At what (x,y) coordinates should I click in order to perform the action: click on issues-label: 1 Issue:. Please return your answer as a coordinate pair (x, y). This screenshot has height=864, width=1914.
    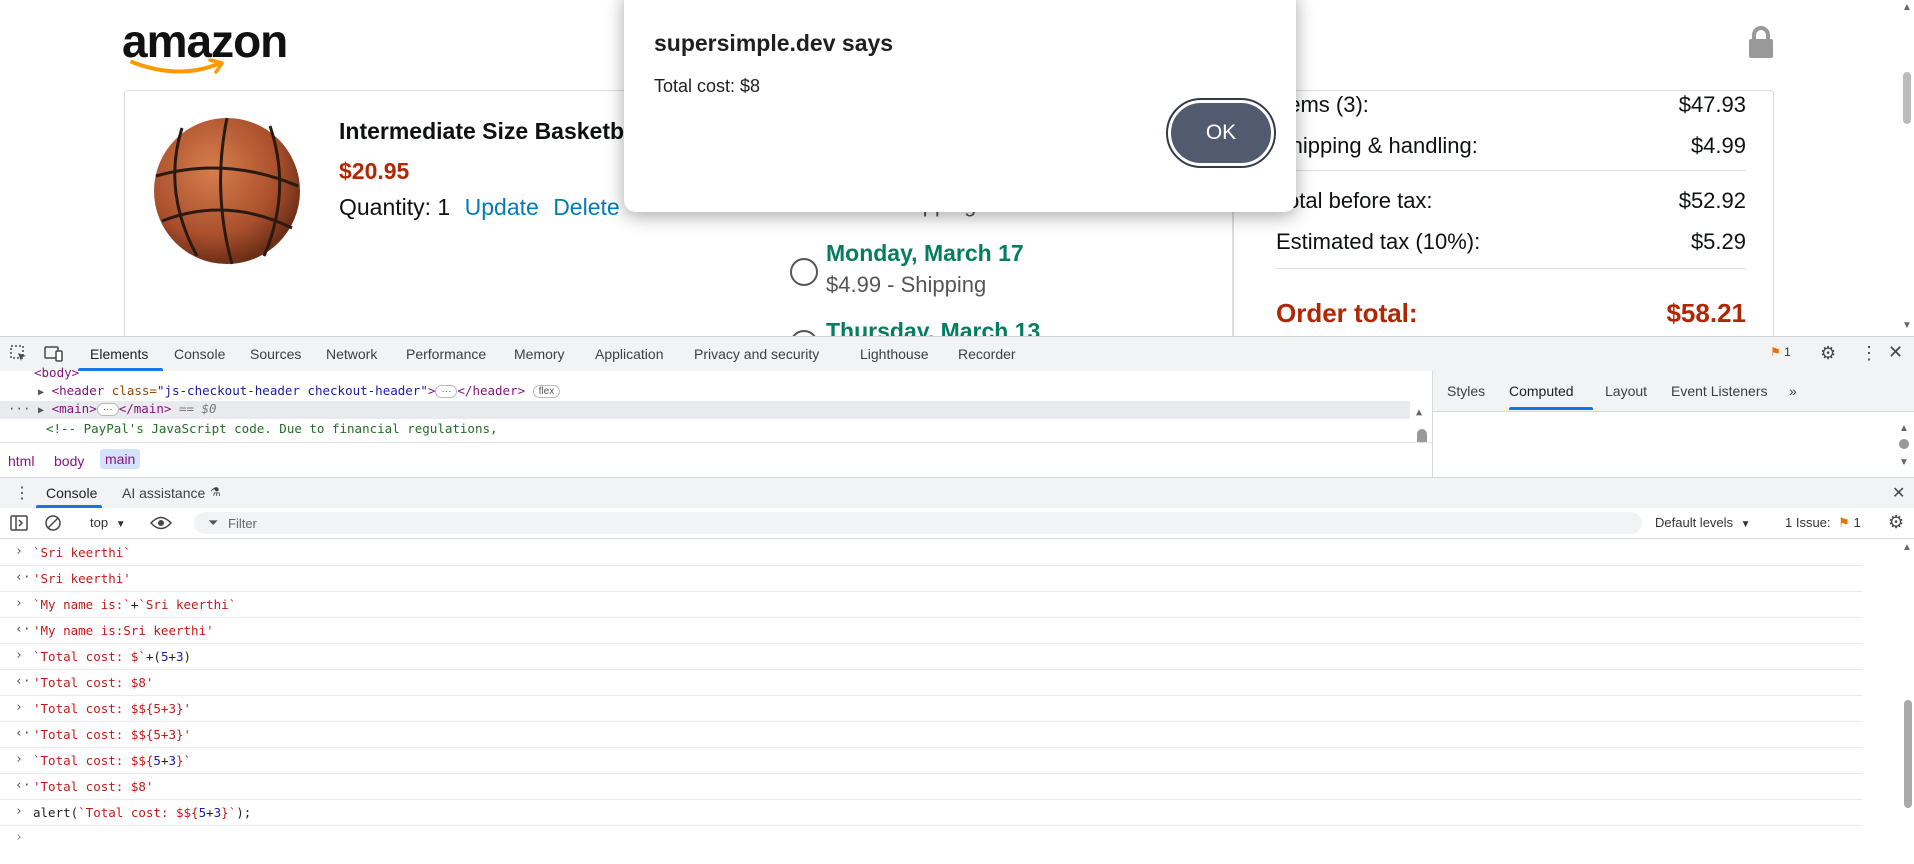
    Looking at the image, I should click on (1808, 522).